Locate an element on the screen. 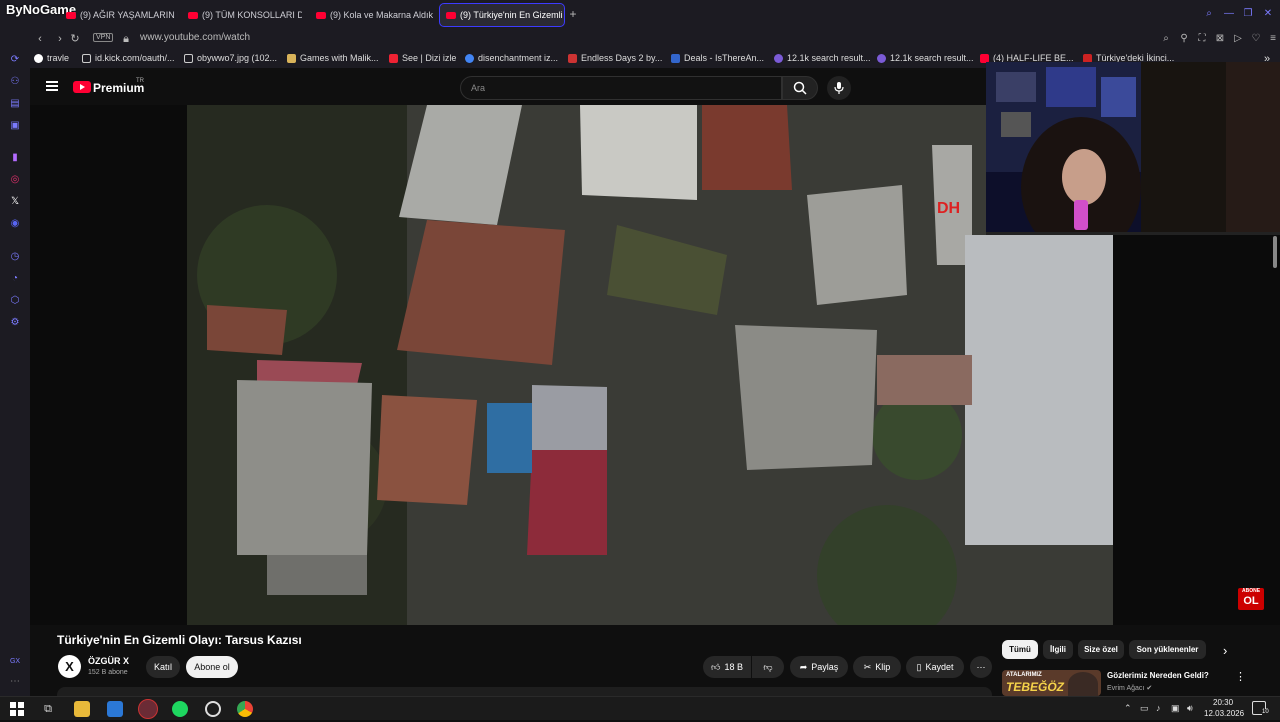  x-icon: 𝕏 is located at coordinates (15, 202).